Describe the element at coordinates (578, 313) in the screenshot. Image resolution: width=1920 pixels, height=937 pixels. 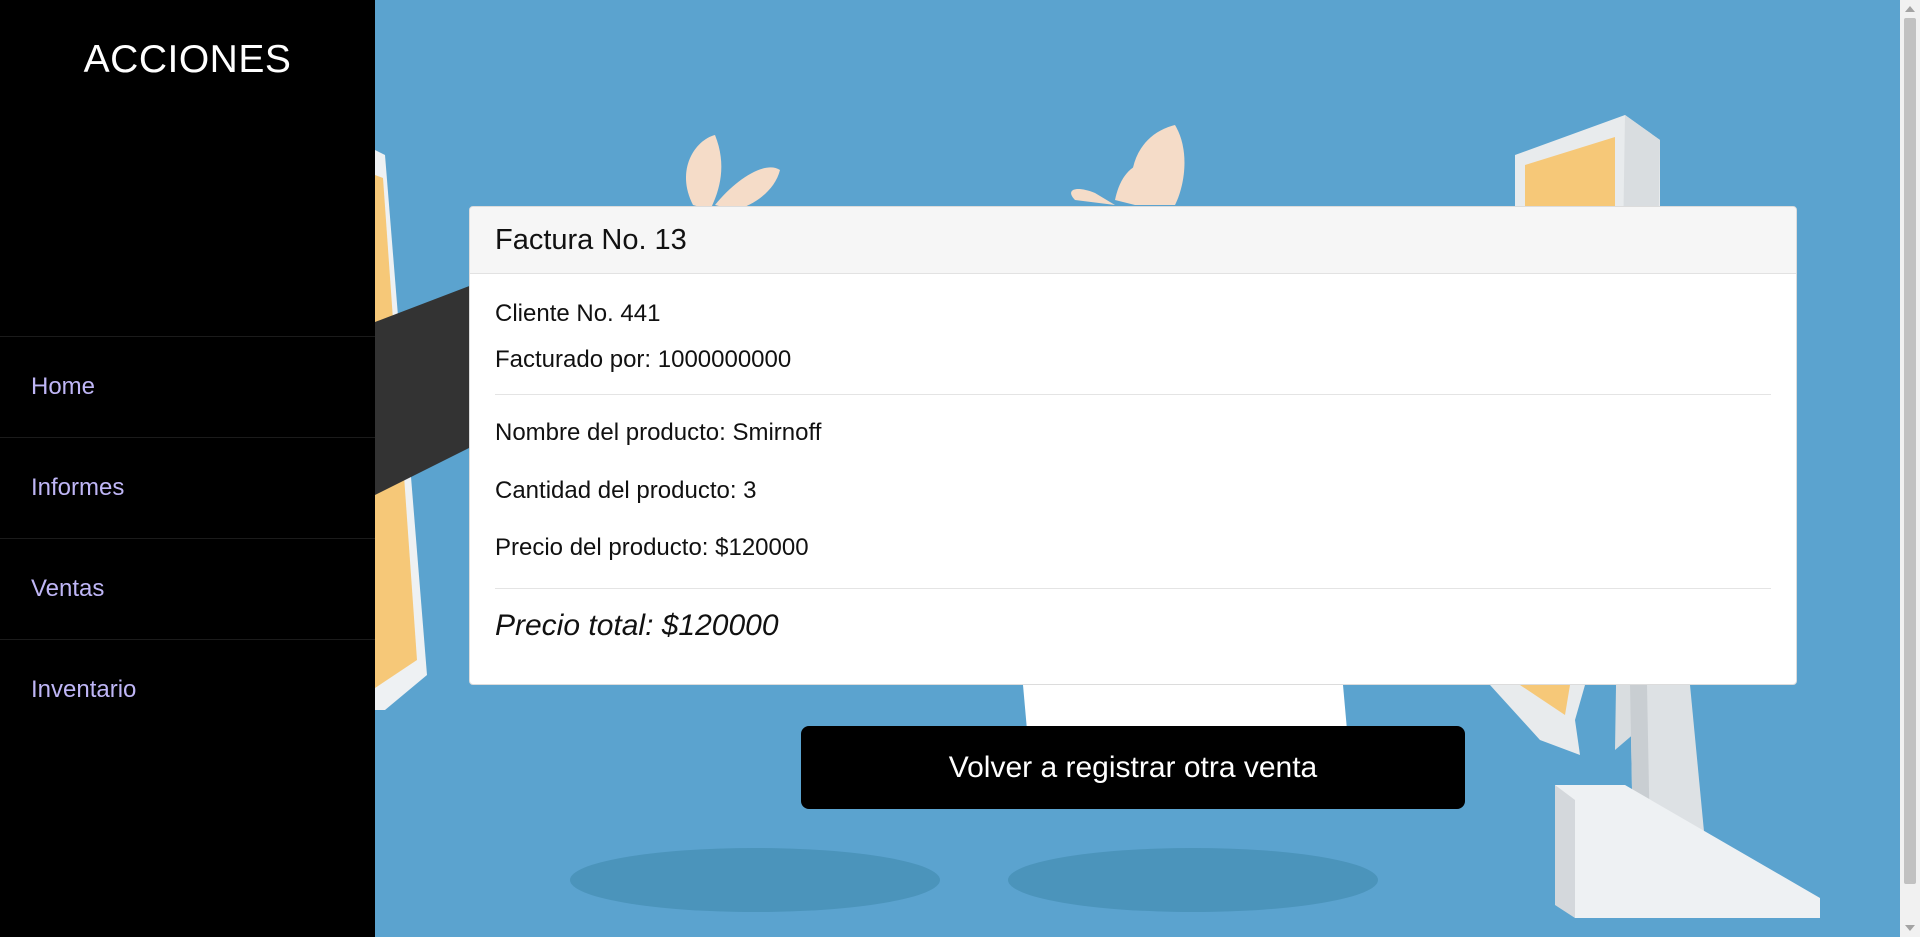
I see `client-number: Cliente No. 441` at that location.